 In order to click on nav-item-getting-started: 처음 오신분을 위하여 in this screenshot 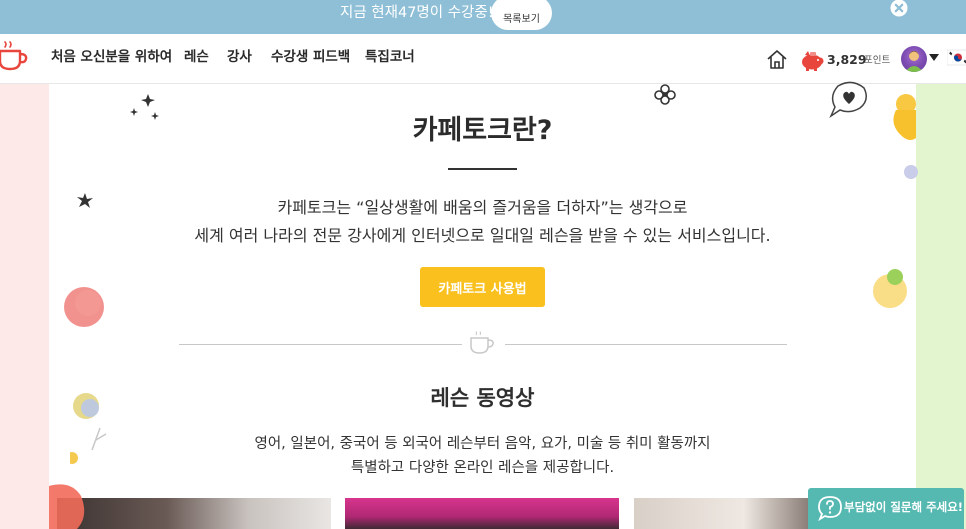, I will do `click(111, 57)`.